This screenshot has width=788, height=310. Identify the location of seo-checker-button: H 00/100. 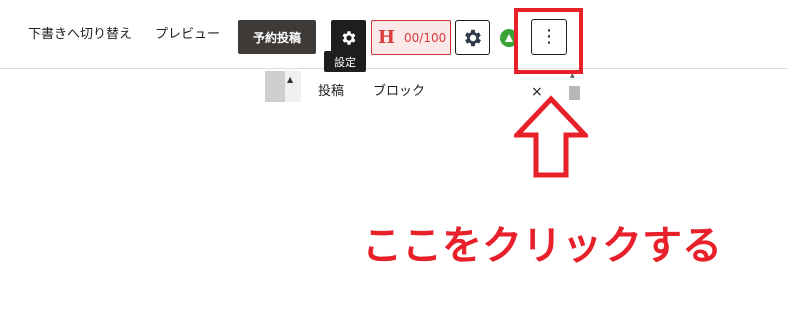
(411, 37).